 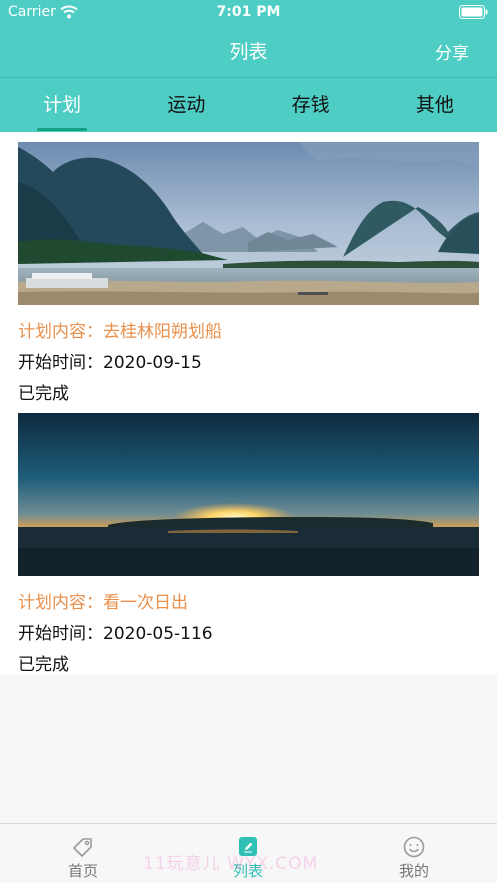 I want to click on edit-icon, so click(x=248, y=846).